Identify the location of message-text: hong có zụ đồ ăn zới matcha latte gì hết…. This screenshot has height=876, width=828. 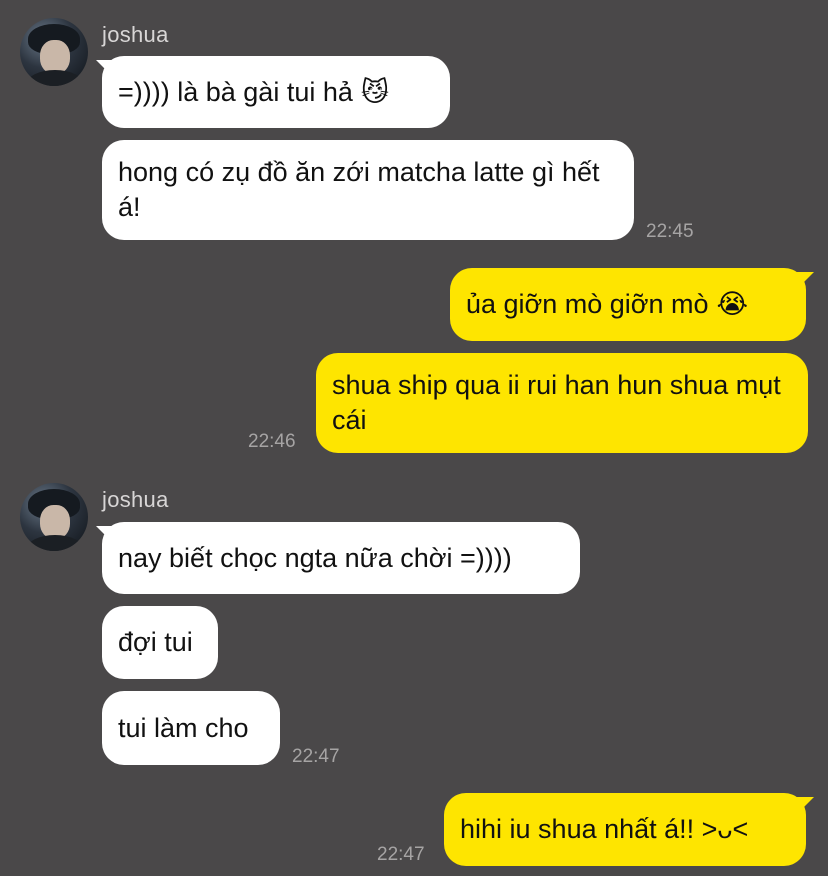
(359, 189).